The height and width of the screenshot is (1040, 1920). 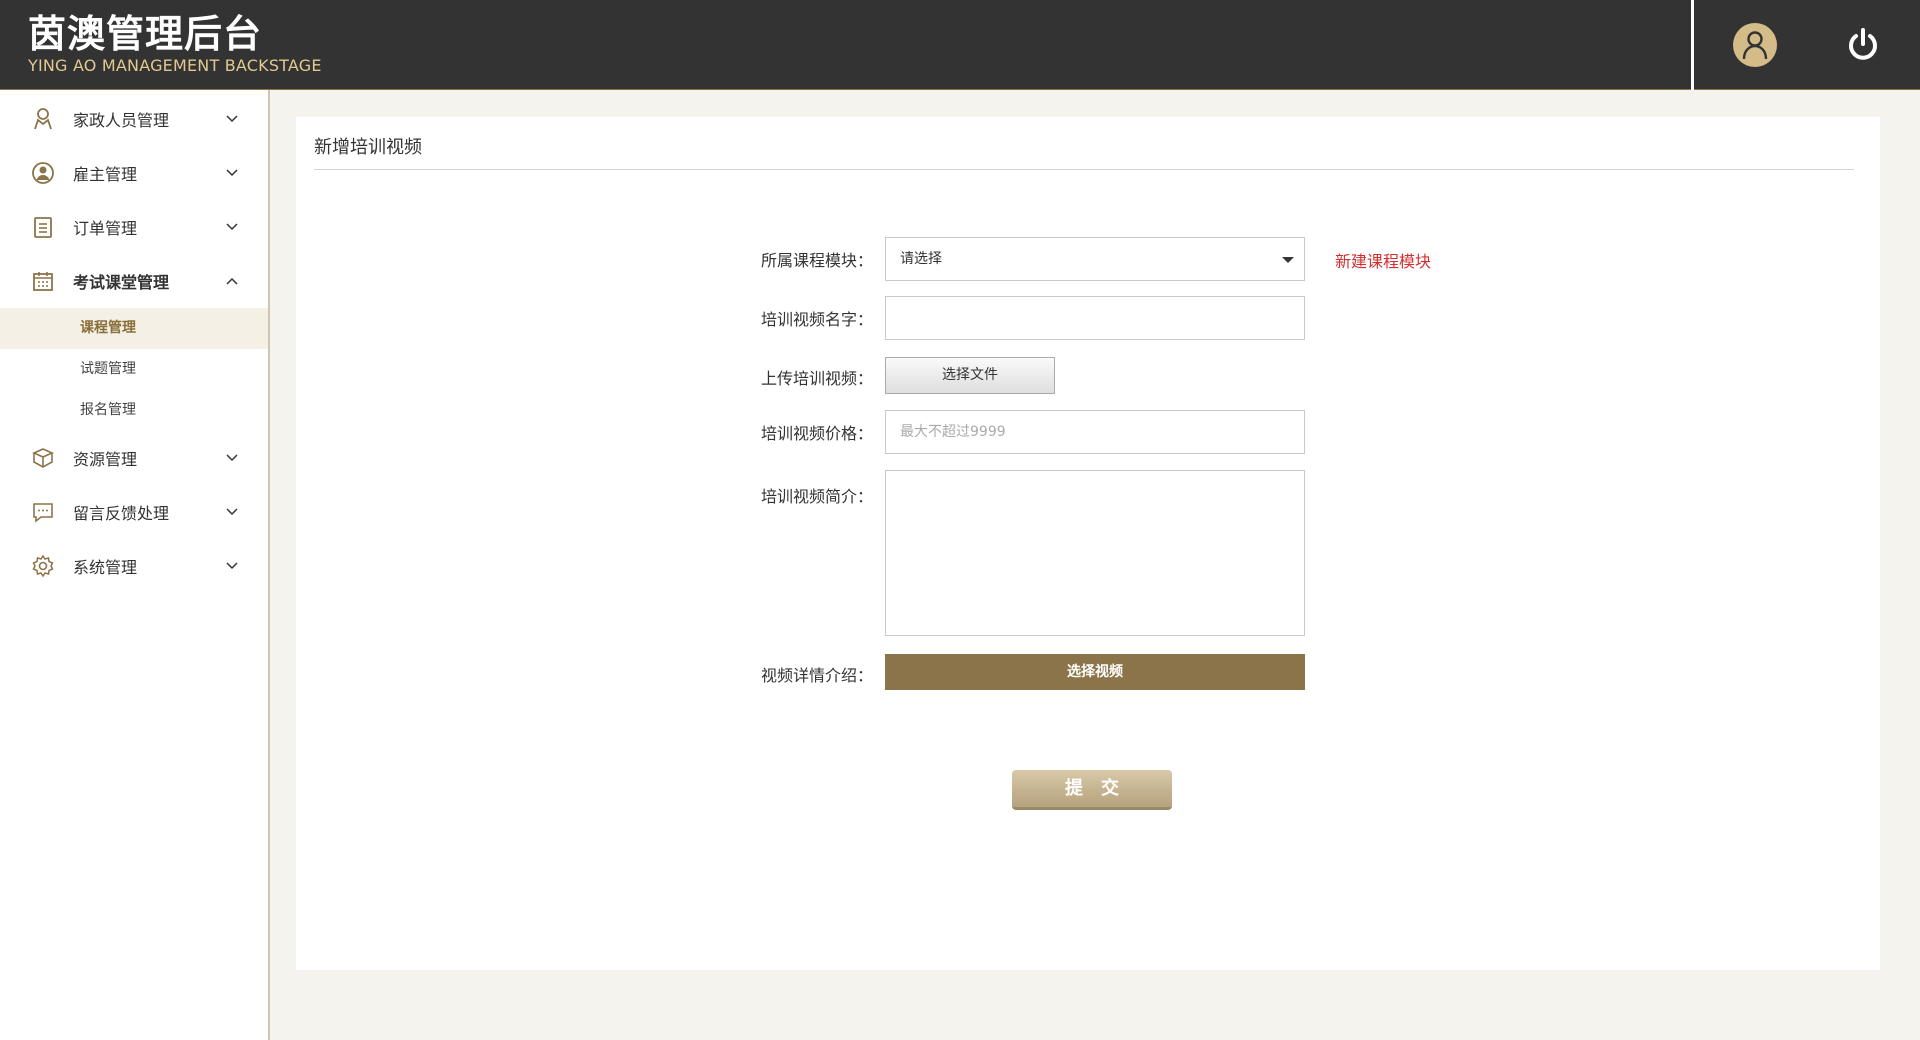 What do you see at coordinates (970, 375) in the screenshot?
I see `choose-file-button: 选择文件` at bounding box center [970, 375].